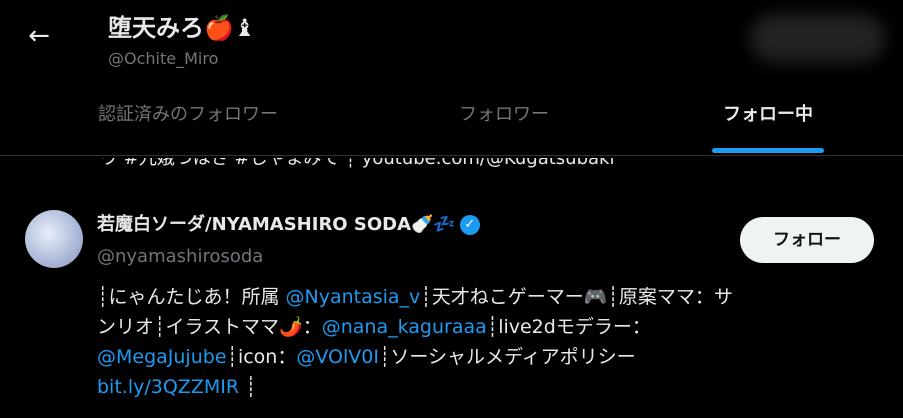 This screenshot has height=418, width=903. Describe the element at coordinates (191, 297) in the screenshot. I see `bio-text: ┊にゃんたじあ！所属` at that location.